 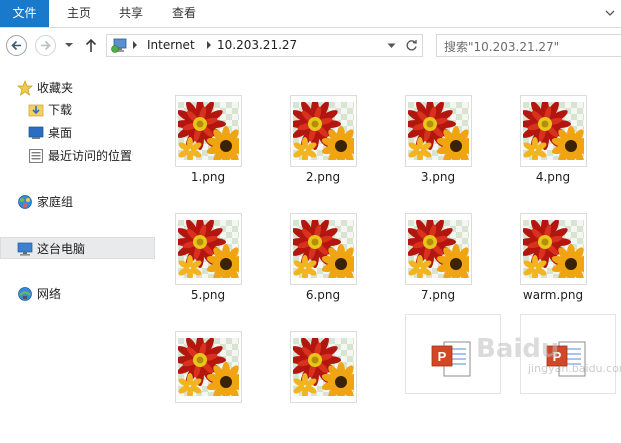 I want to click on recent-locations-dropdown-icon, so click(x=69, y=45).